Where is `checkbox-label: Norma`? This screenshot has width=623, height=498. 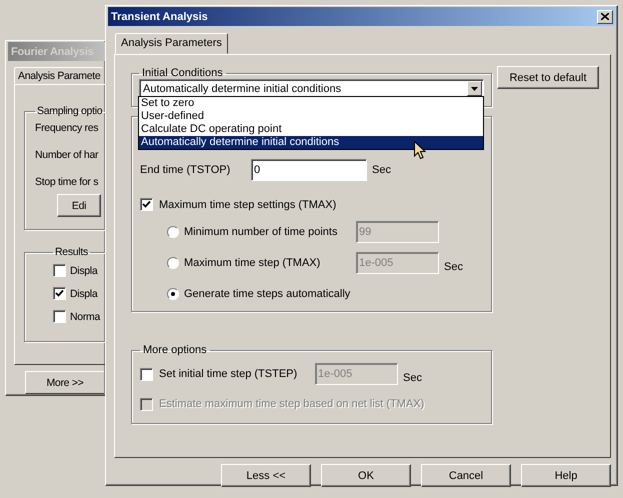 checkbox-label: Norma is located at coordinates (85, 317).